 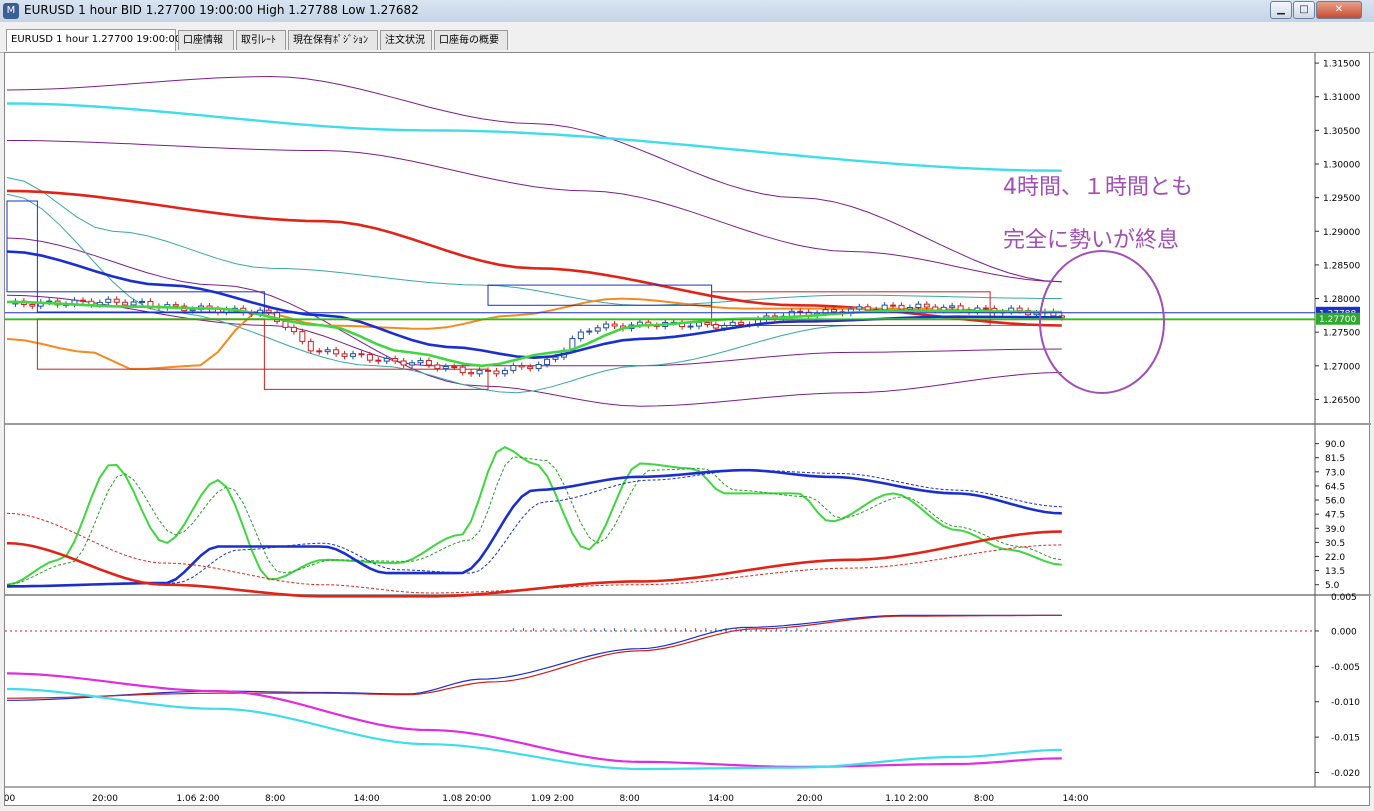 What do you see at coordinates (471, 40) in the screenshot?
I see `tab-account-summary: 口座毎の概要` at bounding box center [471, 40].